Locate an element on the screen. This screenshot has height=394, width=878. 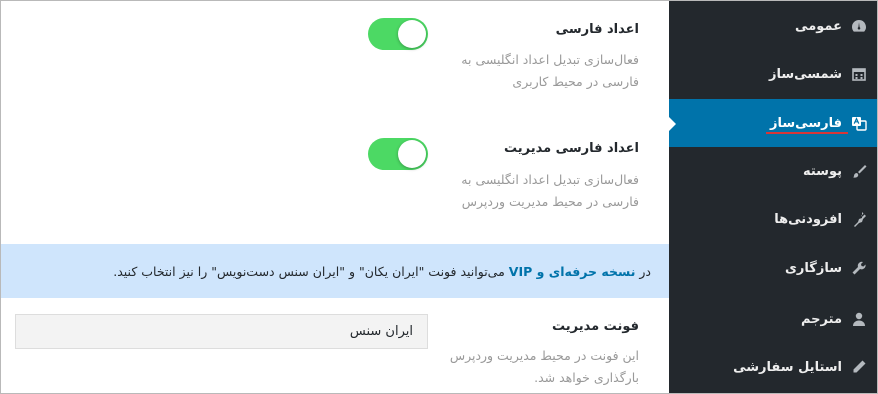
persian-numbers-toggle is located at coordinates (398, 34).